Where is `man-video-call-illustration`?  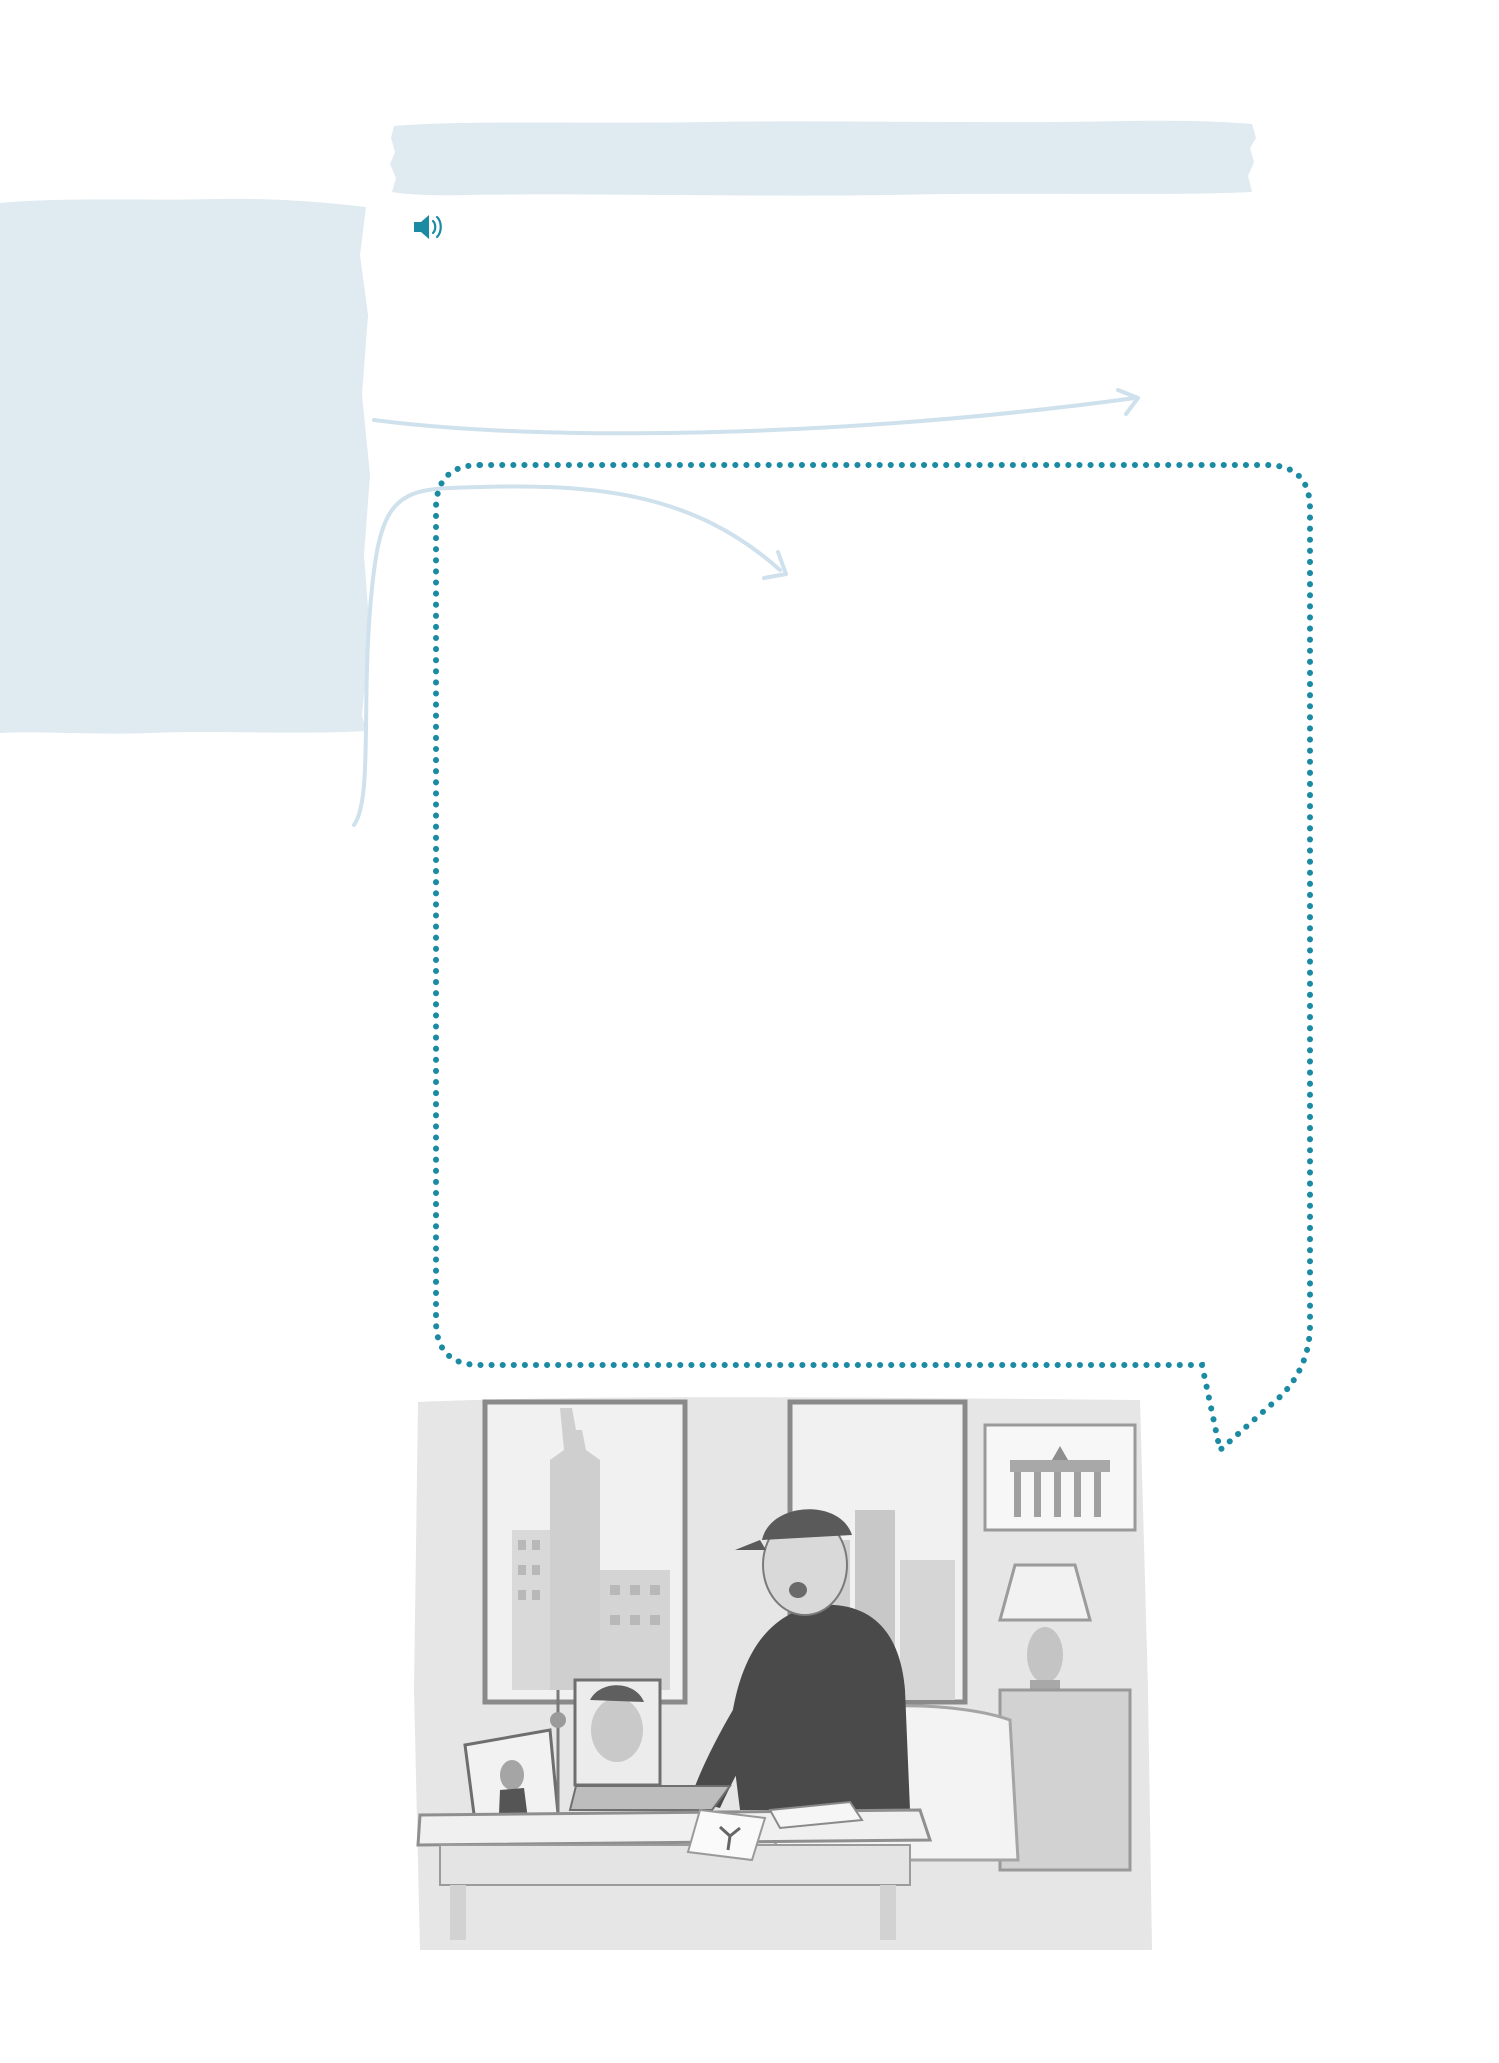
man-video-call-illustration is located at coordinates (783, 1673).